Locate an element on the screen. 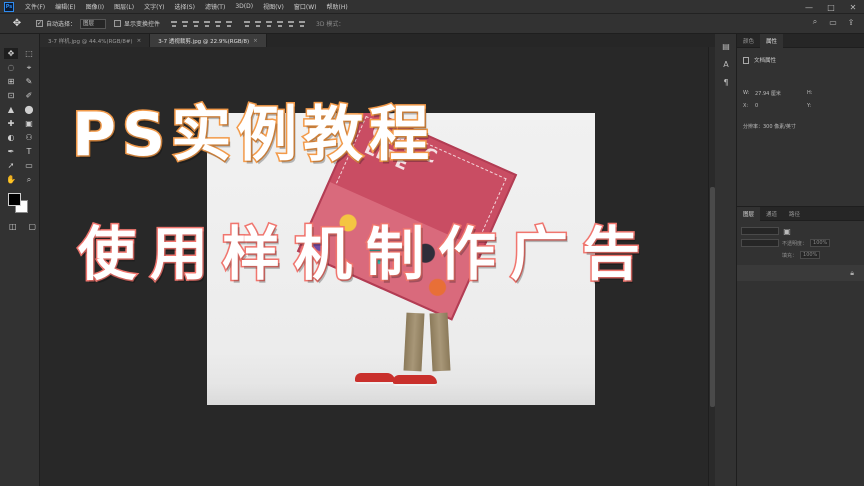  workspace-icon: ▭ is located at coordinates (833, 22).